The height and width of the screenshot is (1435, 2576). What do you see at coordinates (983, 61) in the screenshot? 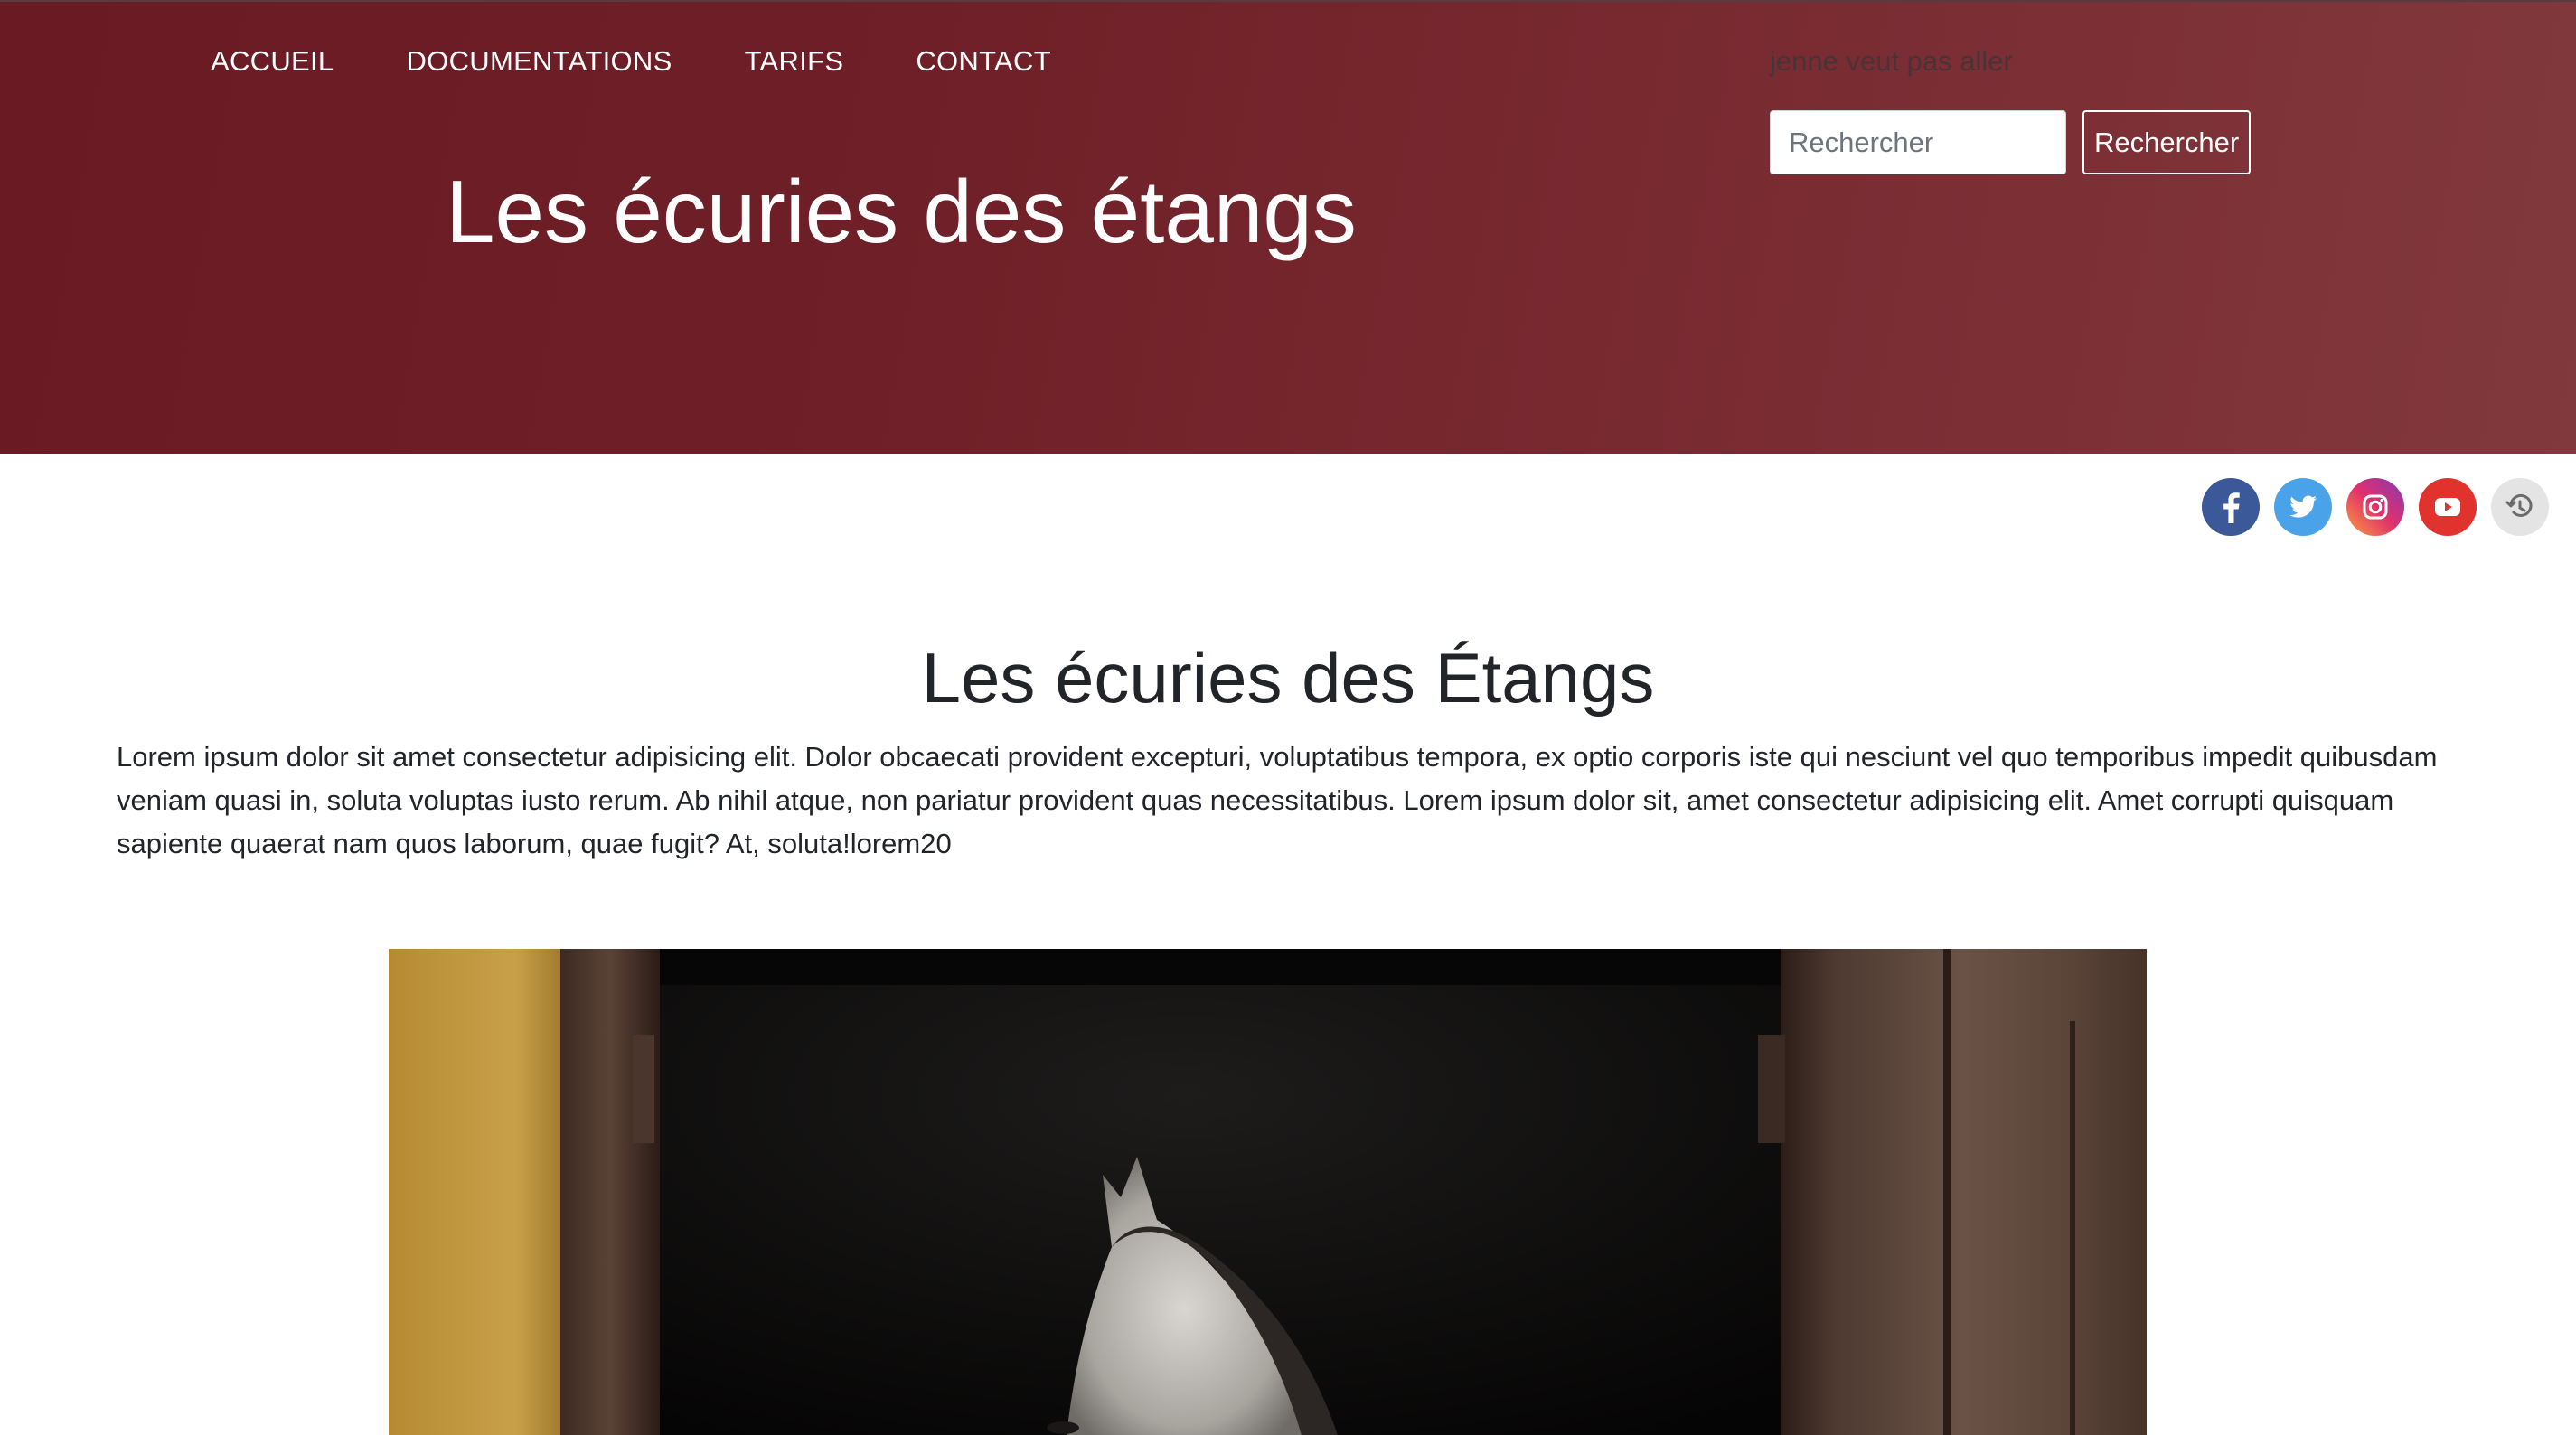
I see `nav-item-contact: CONTACT` at bounding box center [983, 61].